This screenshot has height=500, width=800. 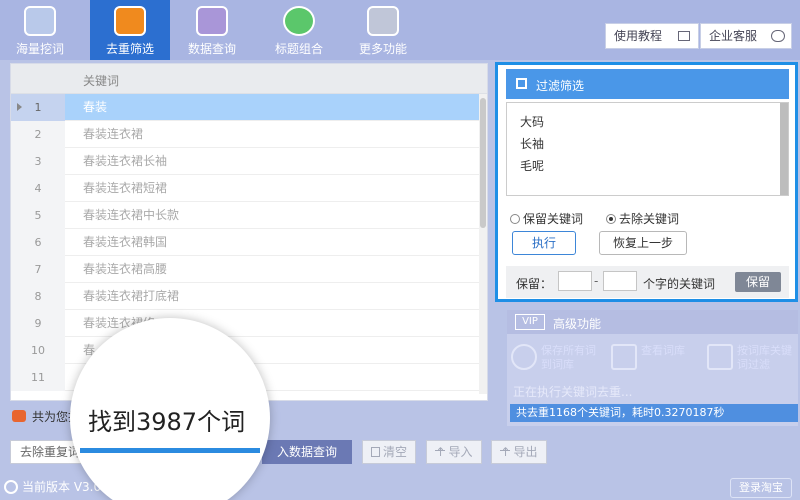 What do you see at coordinates (129, 49) in the screenshot?
I see `nav-label: 去重筛选` at bounding box center [129, 49].